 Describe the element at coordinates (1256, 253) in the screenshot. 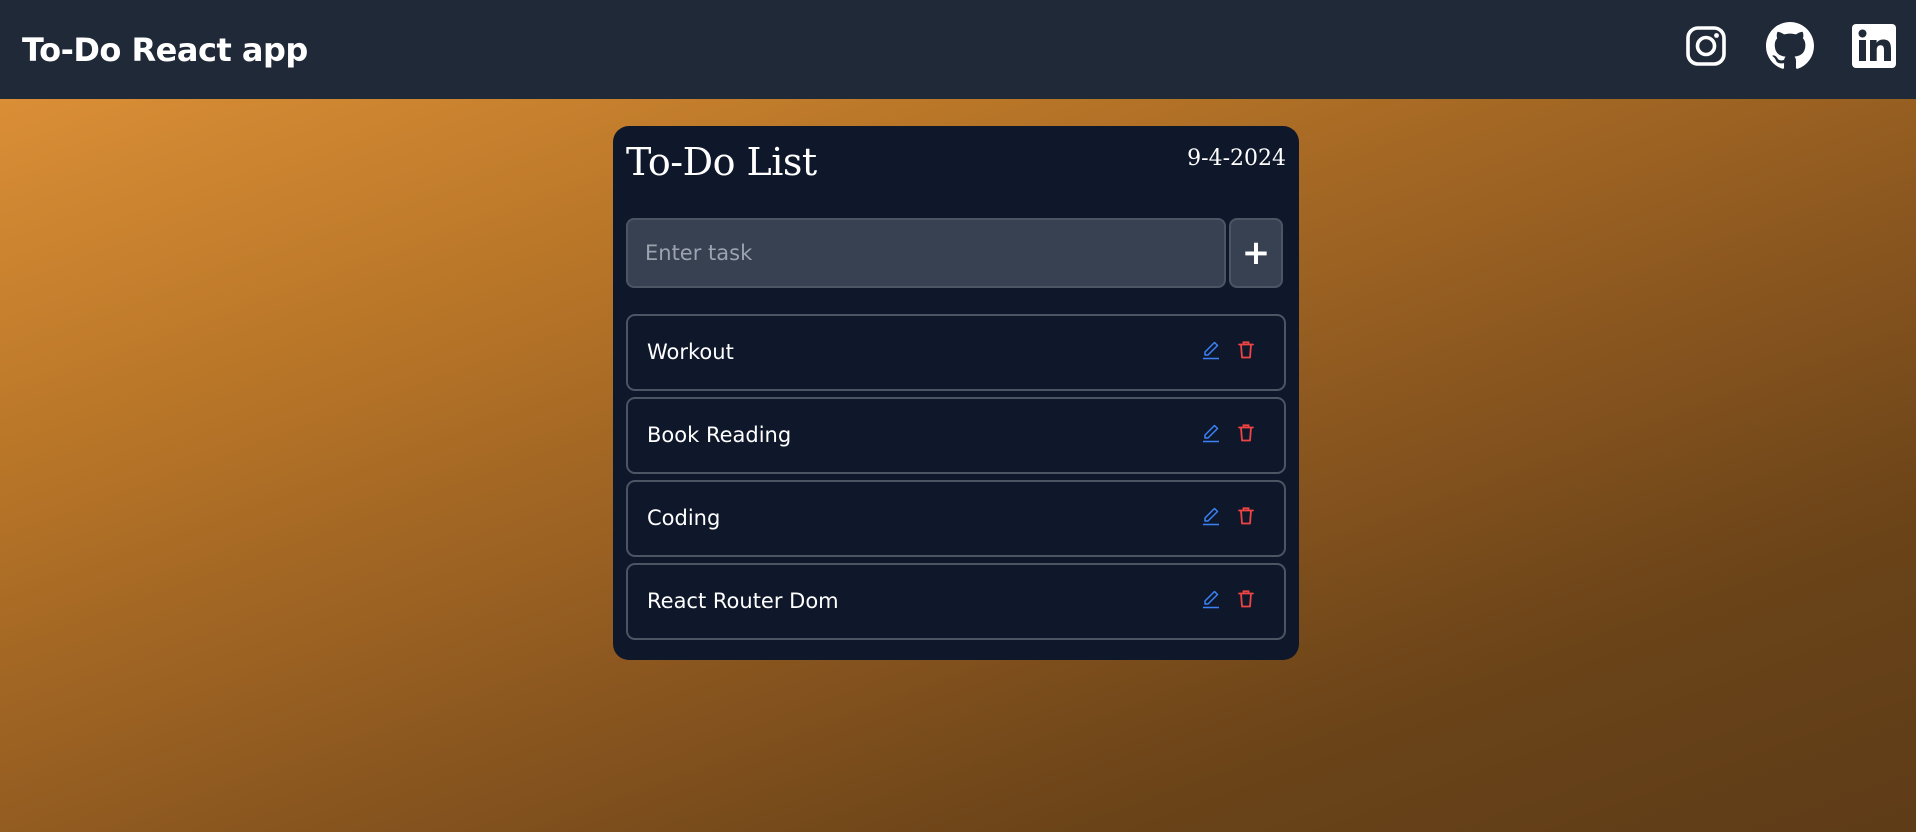

I see `add-task-button: +` at that location.